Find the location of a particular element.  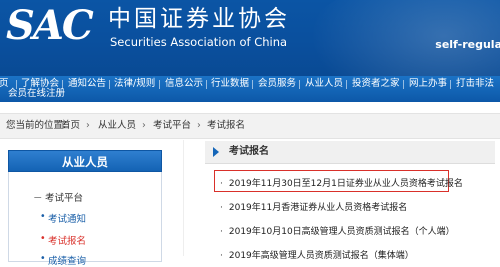

nav-item-anti-illegal: 打击非法 is located at coordinates (475, 84).